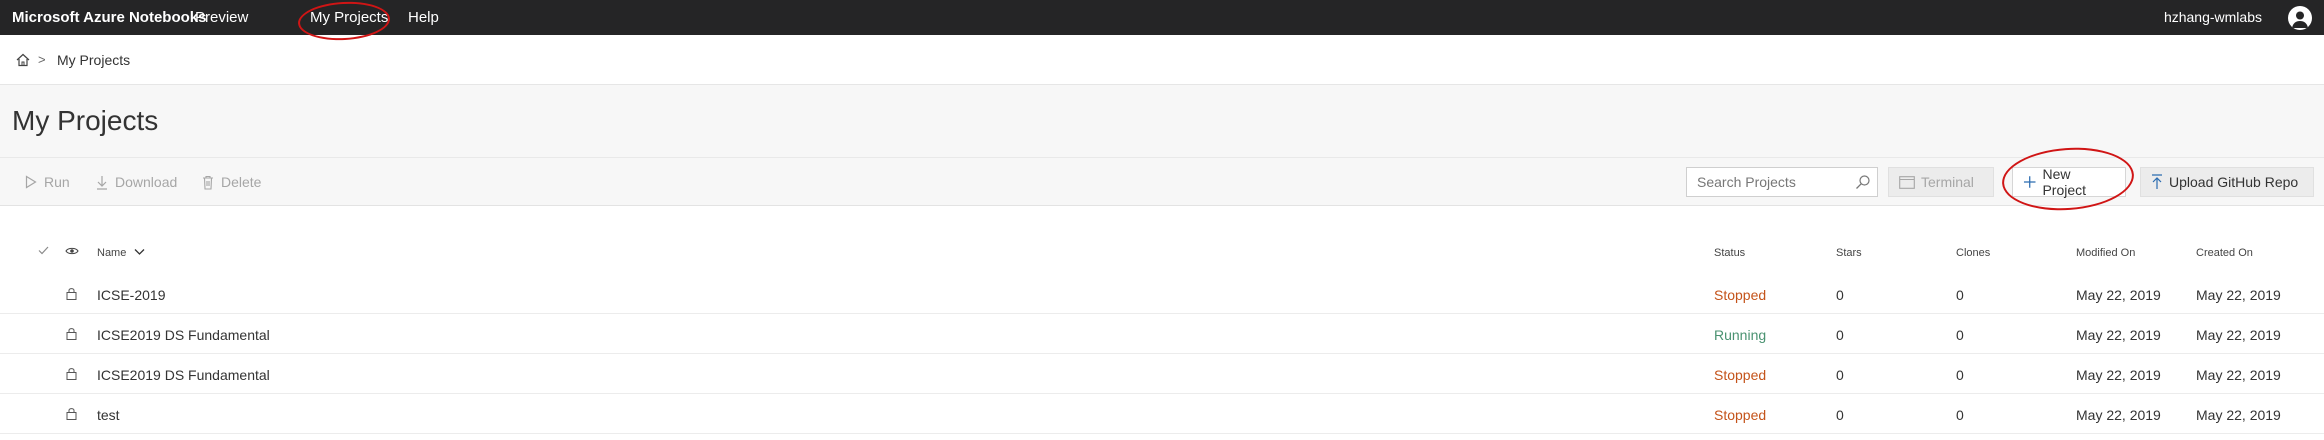 The image size is (2324, 440). I want to click on delete-label: Delete, so click(241, 182).